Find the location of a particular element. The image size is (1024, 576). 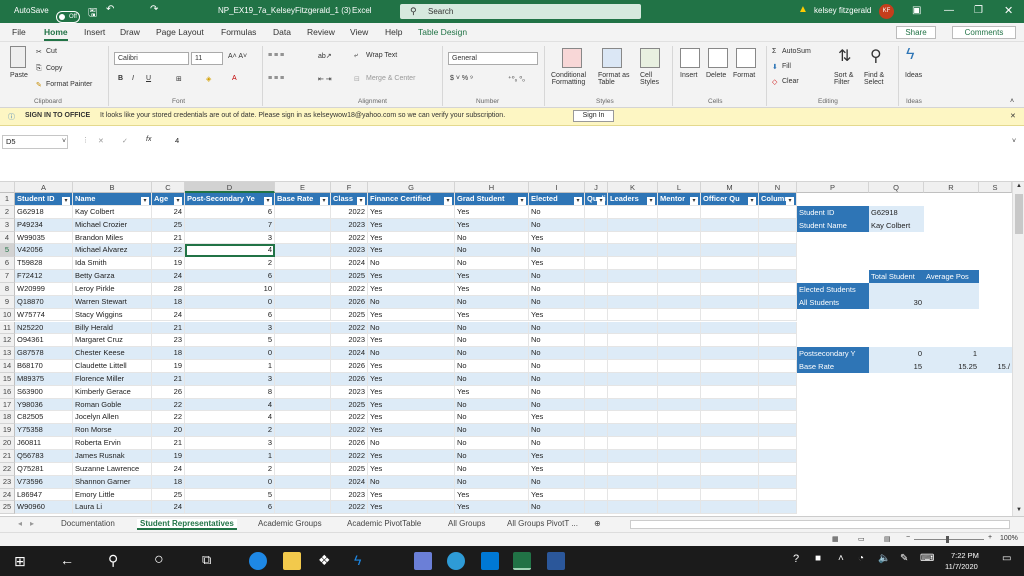

undo-icon: ↶ is located at coordinates (110, 9).